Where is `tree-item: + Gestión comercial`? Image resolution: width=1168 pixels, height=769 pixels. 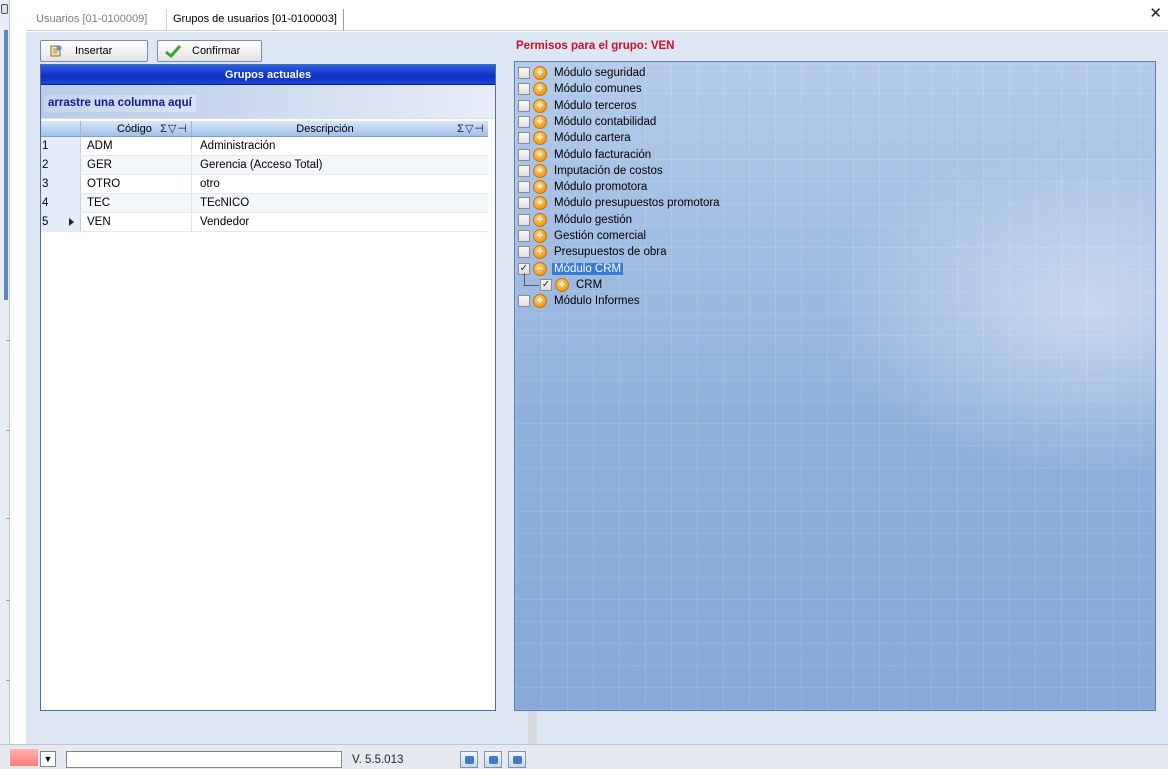 tree-item: + Gestión comercial is located at coordinates (583, 236).